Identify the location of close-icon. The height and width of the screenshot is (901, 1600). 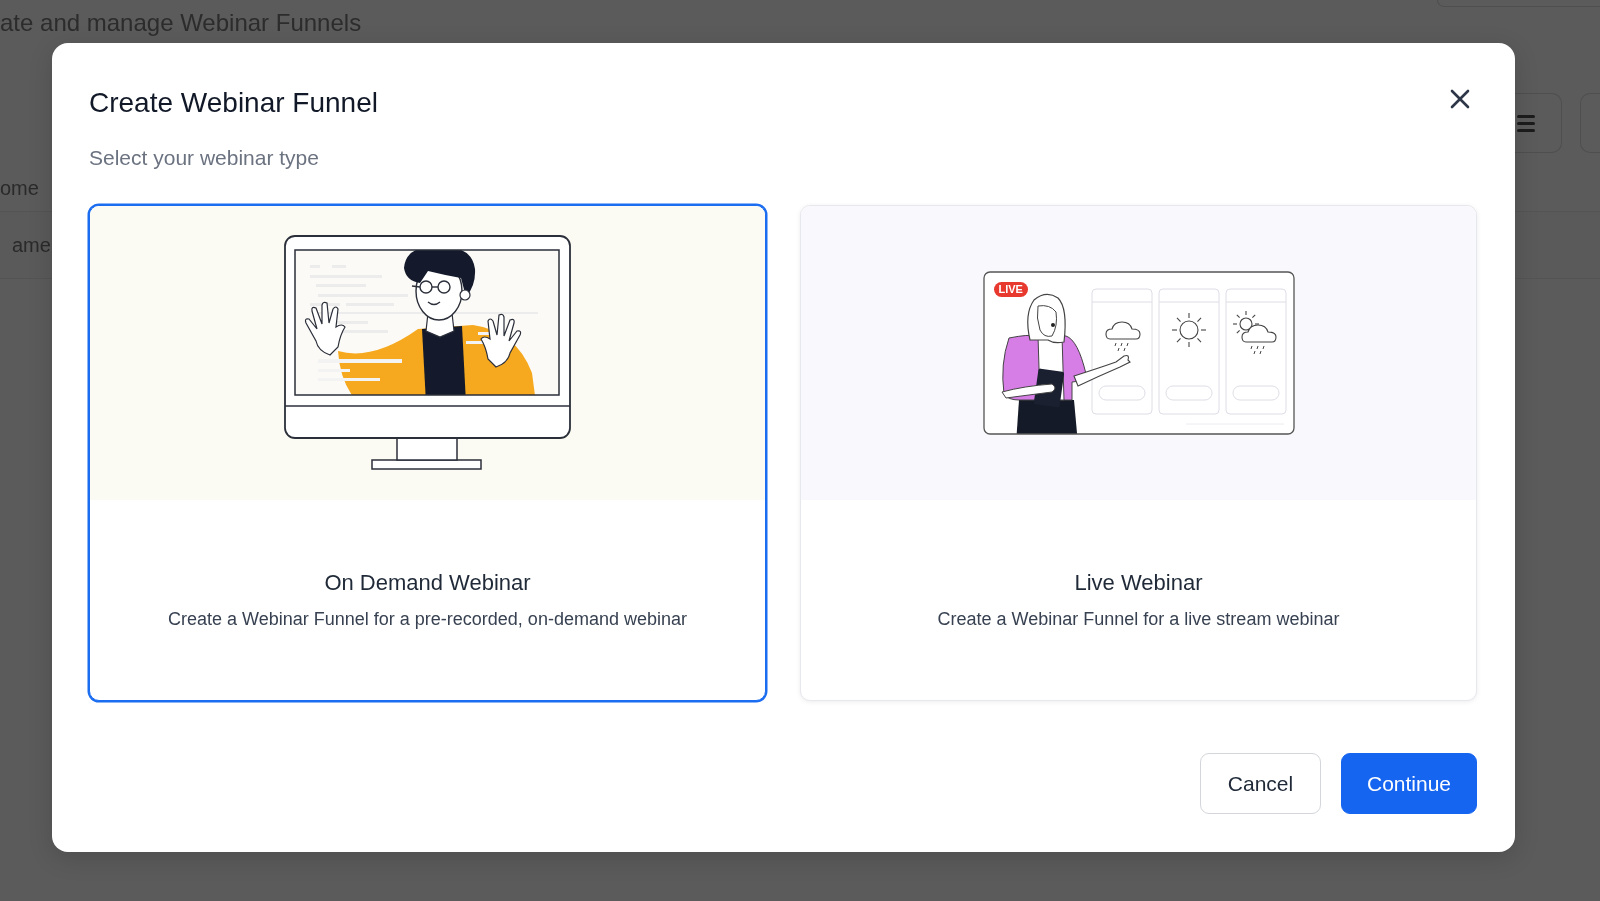
(1460, 99).